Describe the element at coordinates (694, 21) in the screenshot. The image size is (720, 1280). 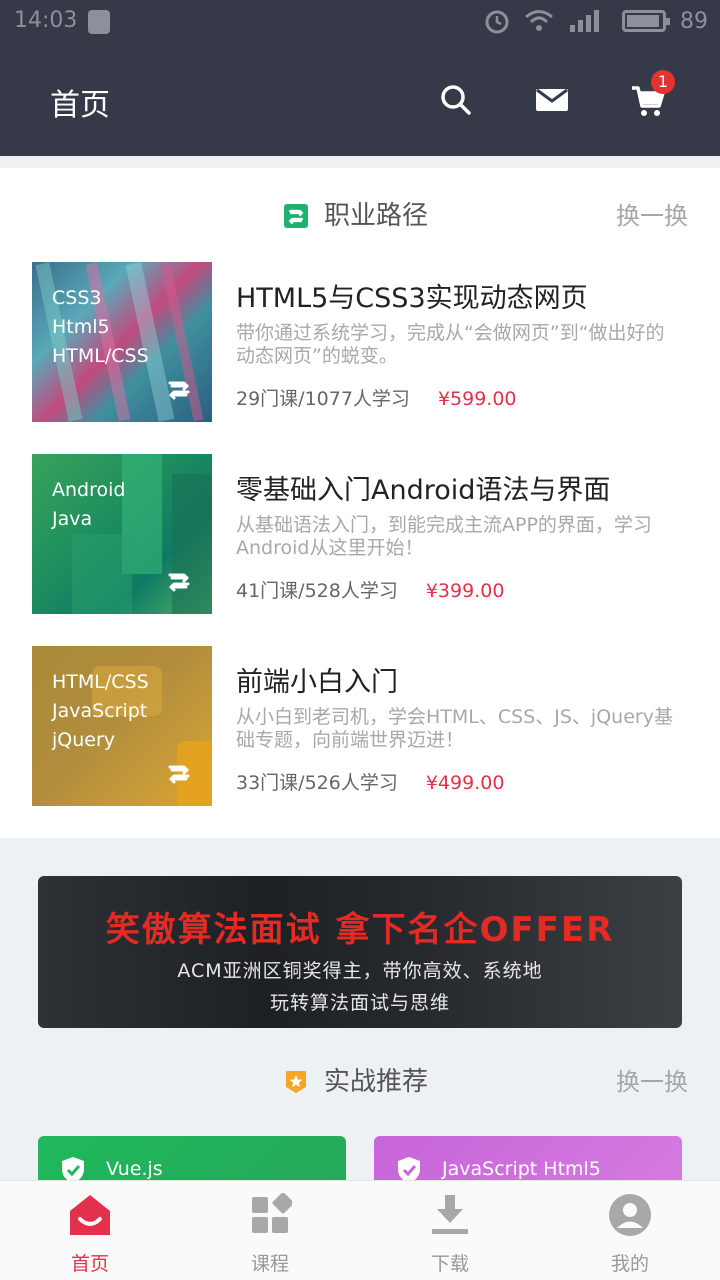
I see `battery-level: 89` at that location.